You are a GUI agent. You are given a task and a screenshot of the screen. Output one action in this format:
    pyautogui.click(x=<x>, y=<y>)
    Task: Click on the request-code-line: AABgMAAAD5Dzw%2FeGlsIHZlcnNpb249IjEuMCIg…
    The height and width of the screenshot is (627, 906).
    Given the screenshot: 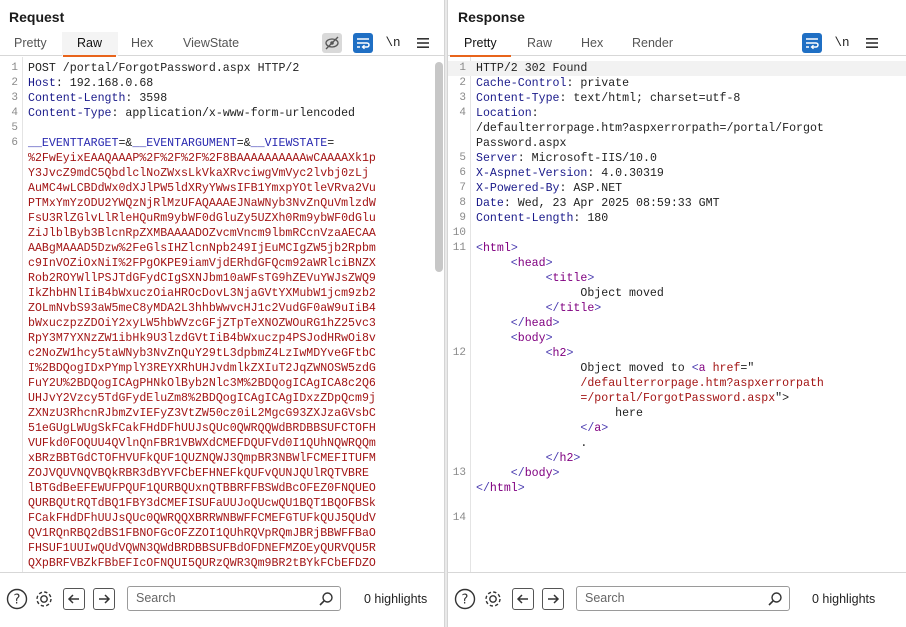 What is the action you would take?
    pyautogui.click(x=222, y=248)
    